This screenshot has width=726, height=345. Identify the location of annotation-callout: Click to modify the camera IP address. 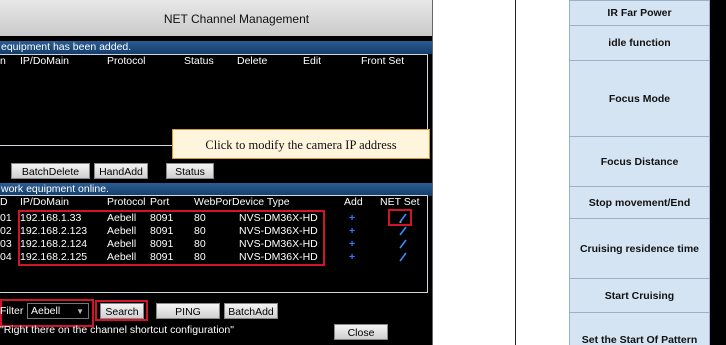
(301, 144).